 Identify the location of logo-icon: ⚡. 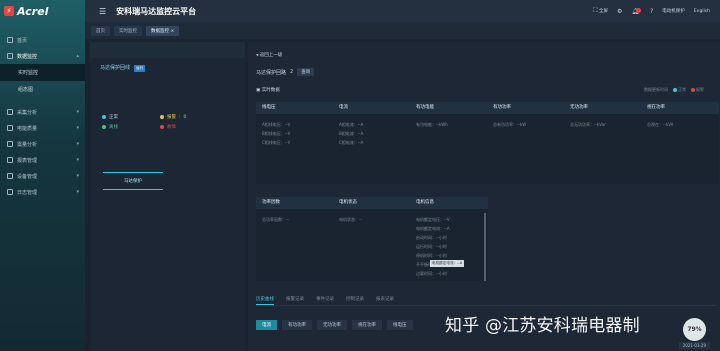
(9, 11).